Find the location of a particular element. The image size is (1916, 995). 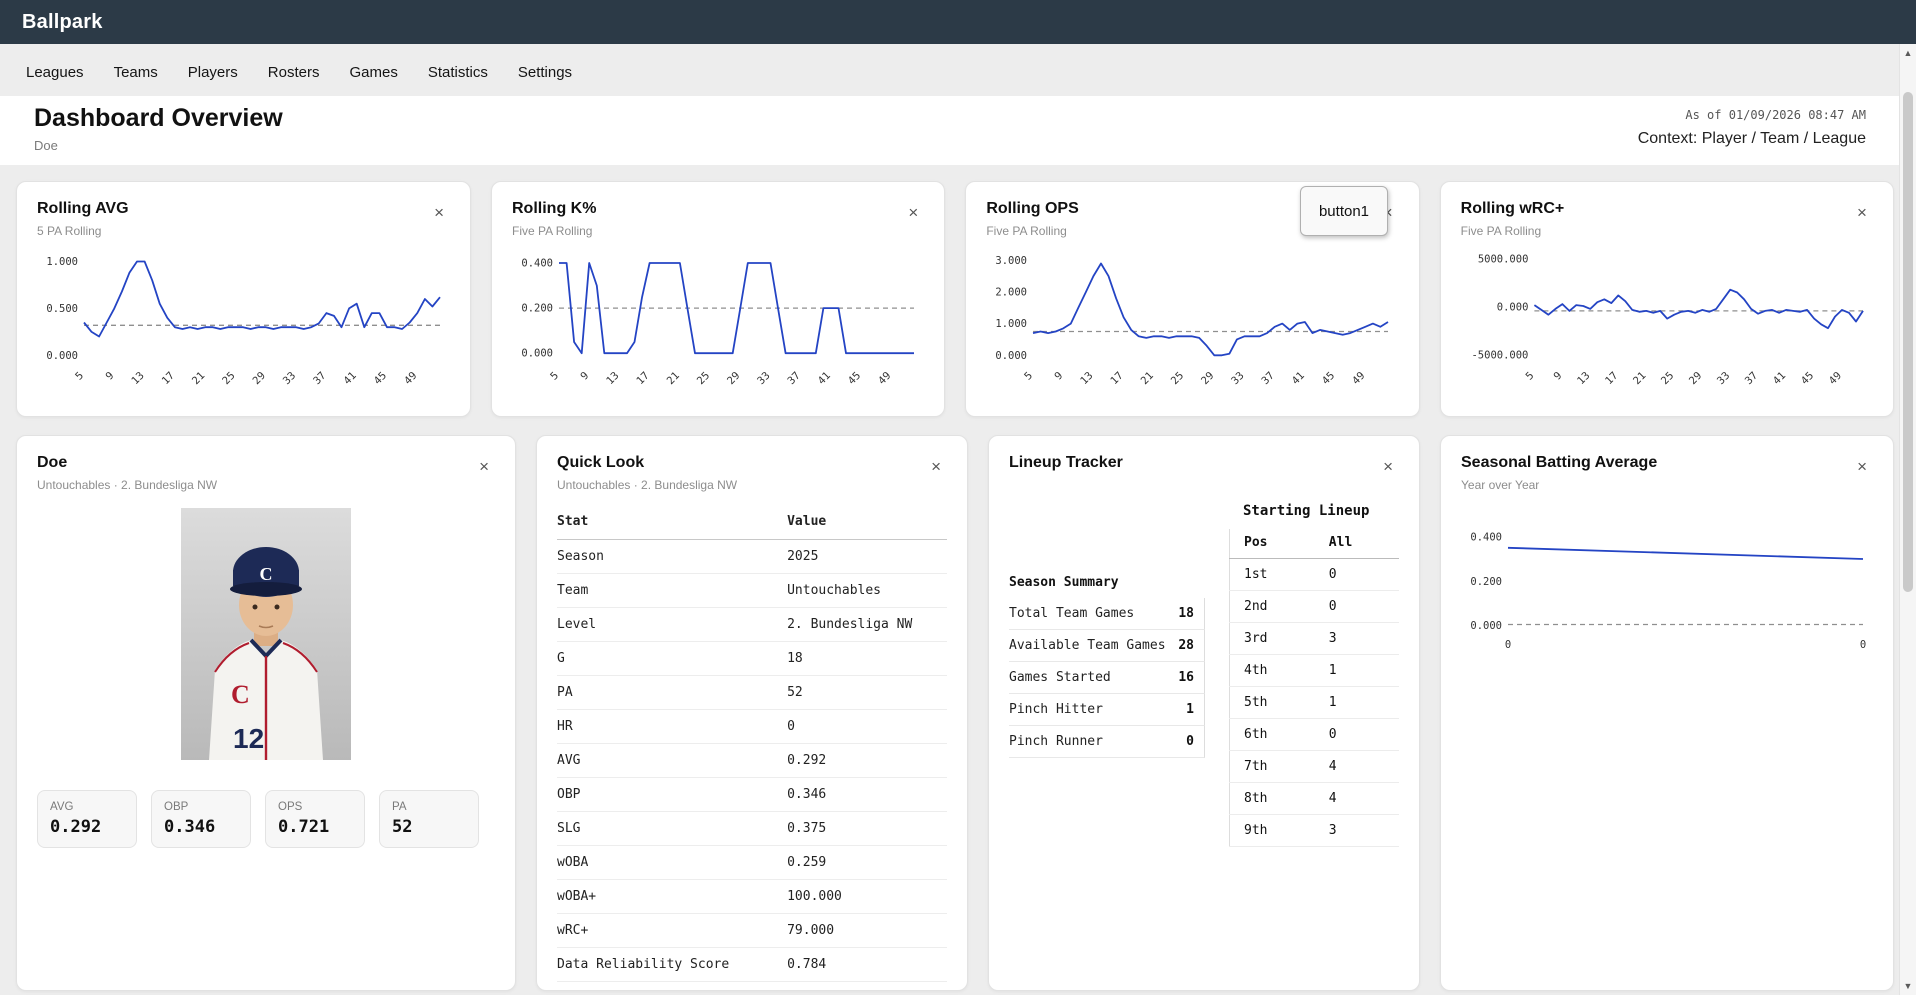

table-row: AVG 0.292 is located at coordinates (752, 760).